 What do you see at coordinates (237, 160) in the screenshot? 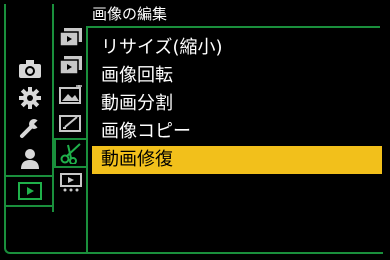
I see `menu-item-video-repair: 動画修復` at bounding box center [237, 160].